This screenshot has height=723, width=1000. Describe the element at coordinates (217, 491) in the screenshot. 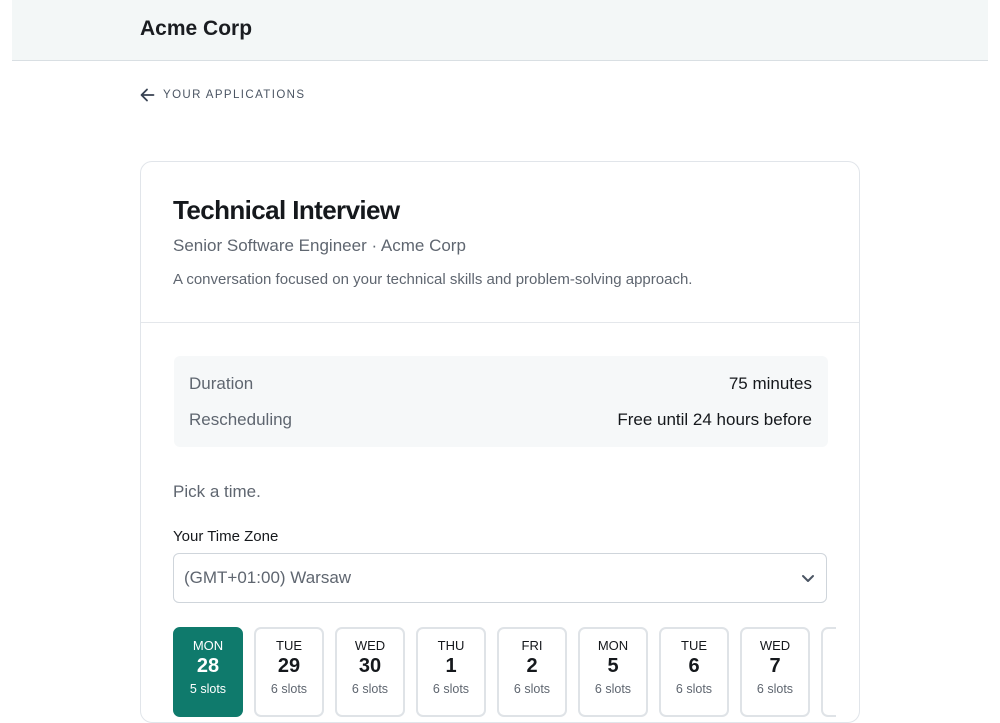

I see `pick-time-prompt: Pick a time.` at that location.